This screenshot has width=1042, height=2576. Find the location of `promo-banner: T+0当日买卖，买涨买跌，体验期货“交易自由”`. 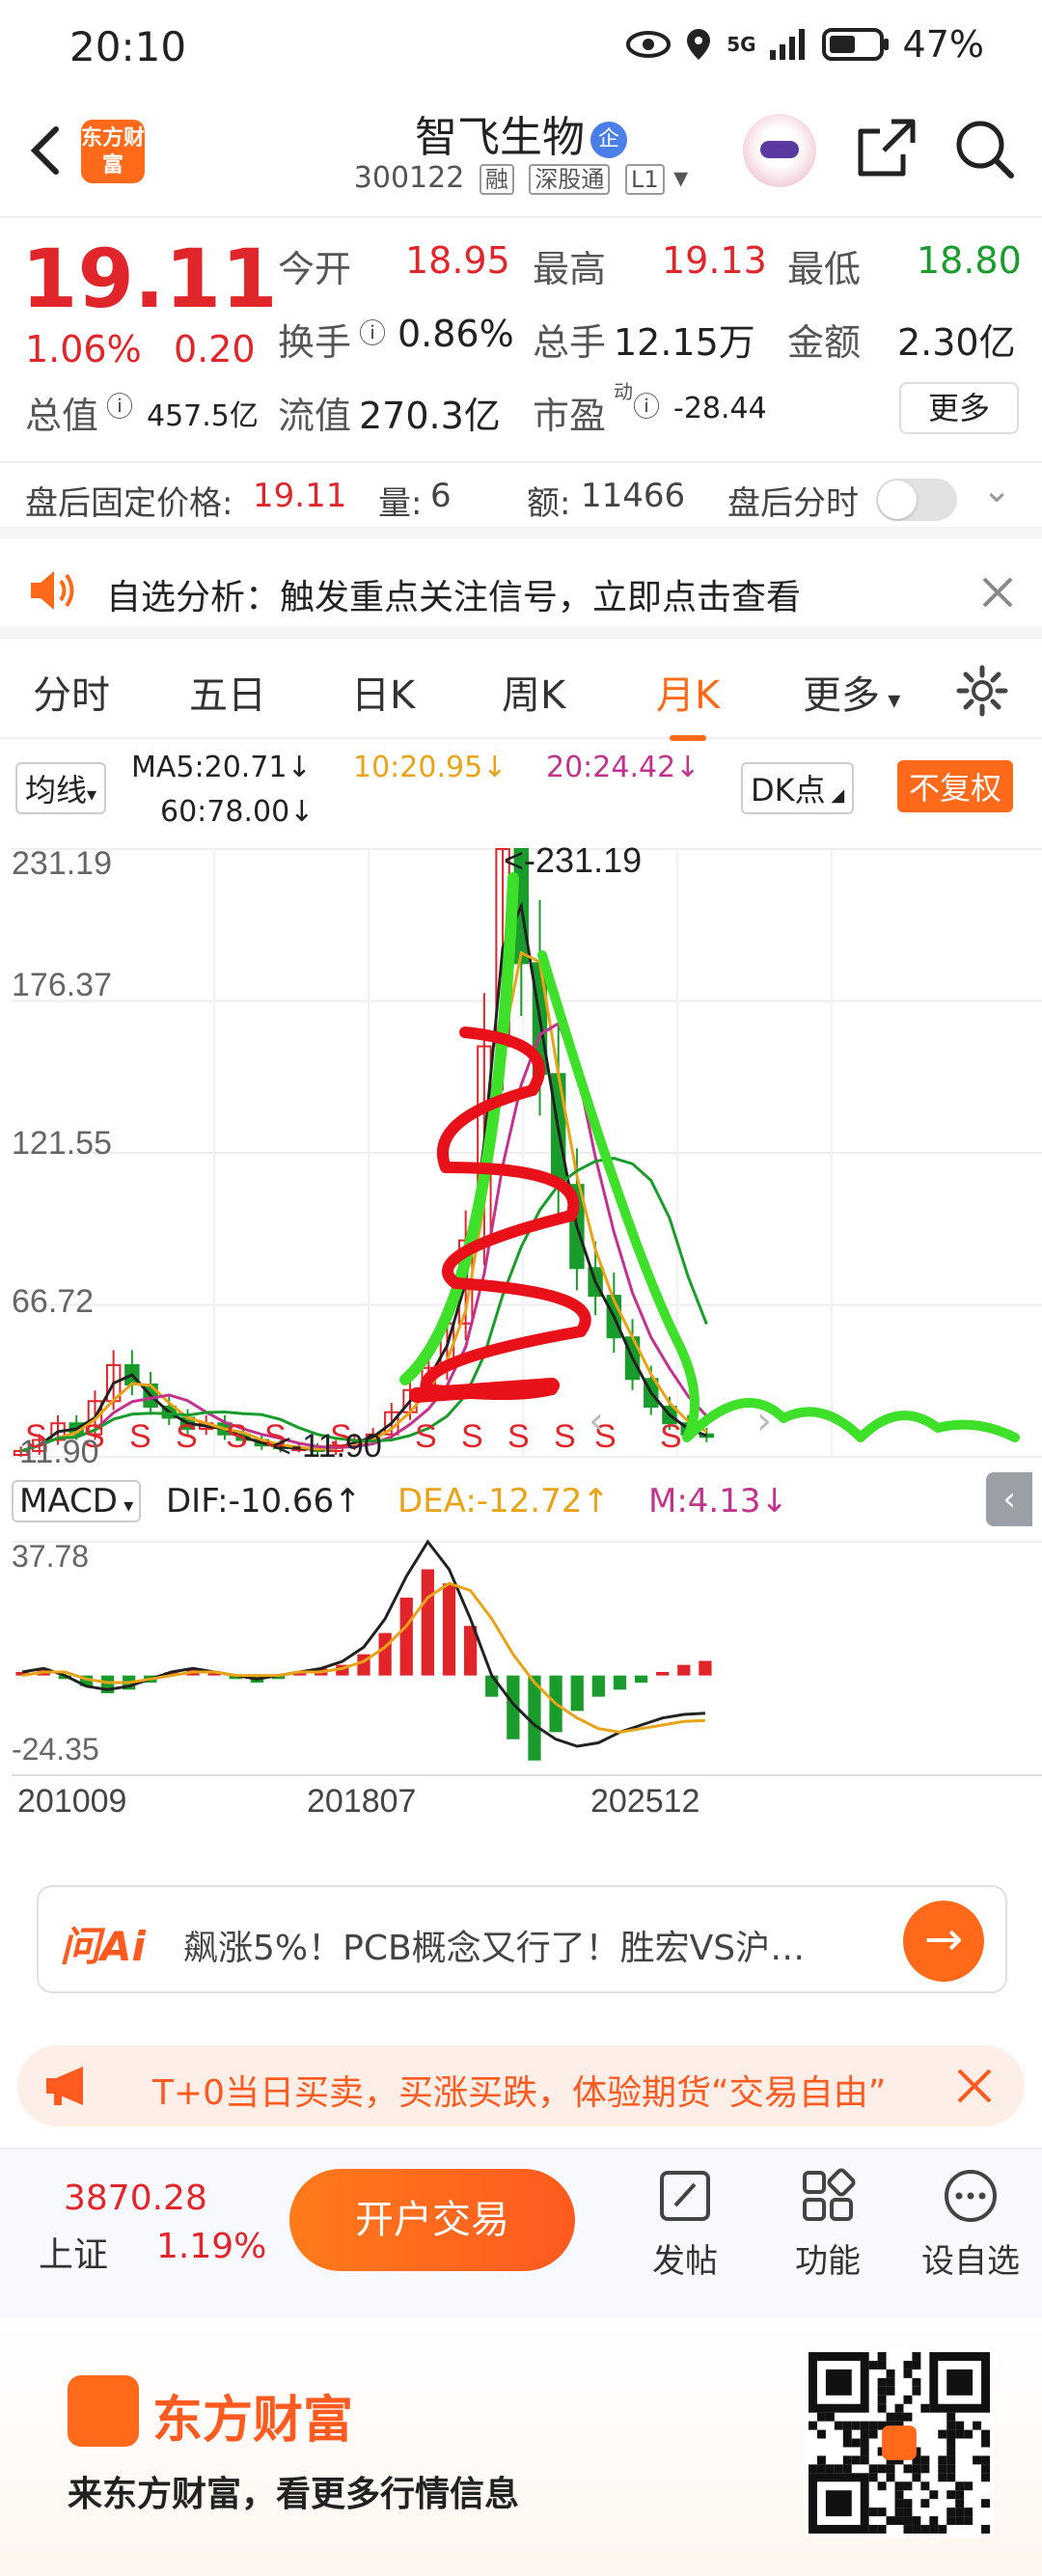

promo-banner: T+0当日买卖，买涨买跌，体验期货“交易自由” is located at coordinates (521, 2085).